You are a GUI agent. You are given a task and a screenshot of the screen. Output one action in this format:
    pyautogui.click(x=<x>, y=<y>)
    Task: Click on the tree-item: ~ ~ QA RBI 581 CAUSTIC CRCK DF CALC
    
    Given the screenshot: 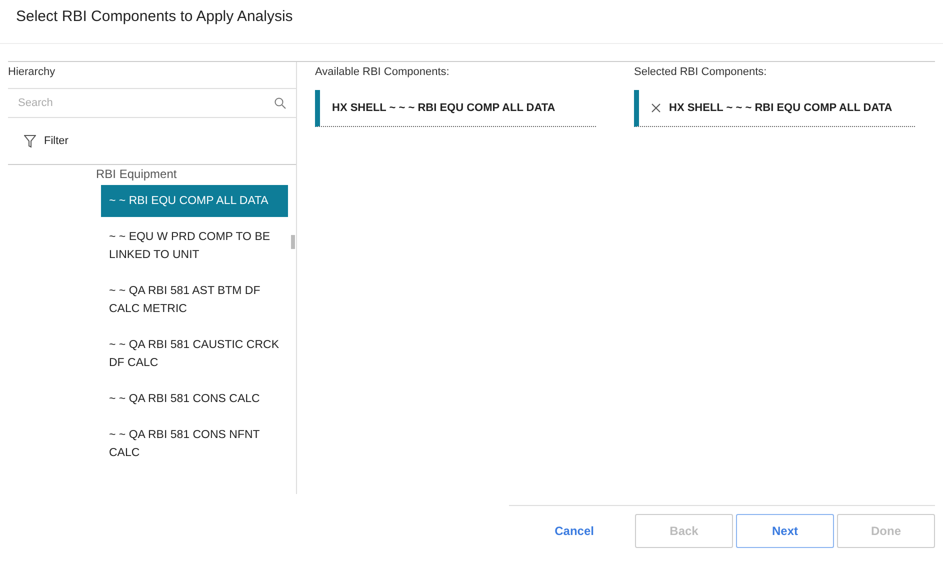 What is the action you would take?
    pyautogui.click(x=194, y=354)
    